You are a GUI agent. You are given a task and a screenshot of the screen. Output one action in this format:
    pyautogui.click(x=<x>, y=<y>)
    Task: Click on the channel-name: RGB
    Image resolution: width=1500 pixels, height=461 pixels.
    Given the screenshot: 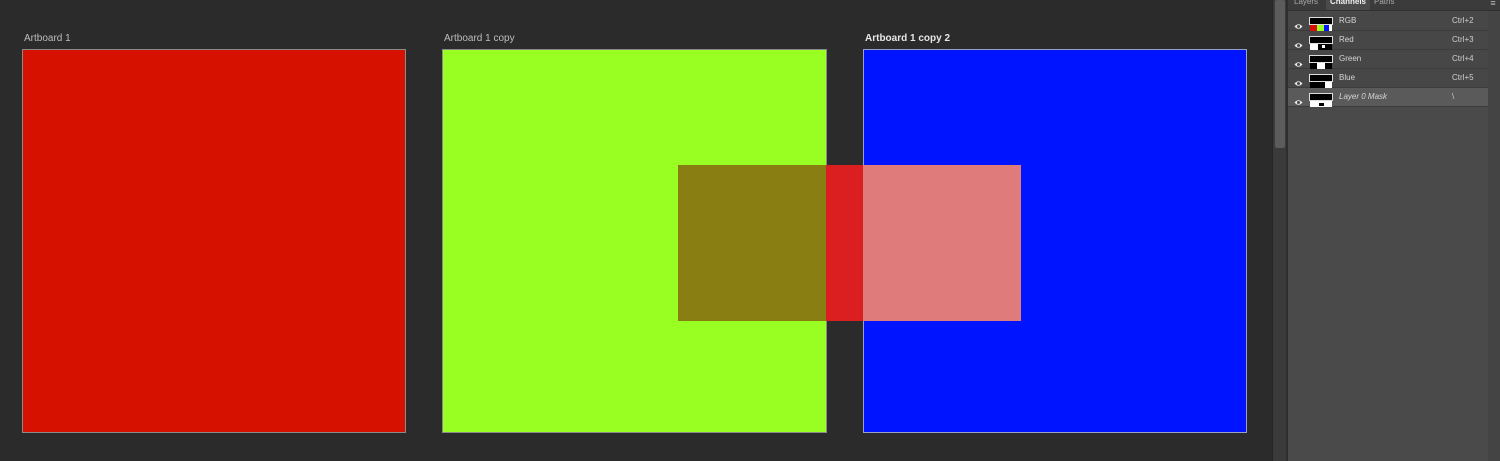 What is the action you would take?
    pyautogui.click(x=1348, y=20)
    